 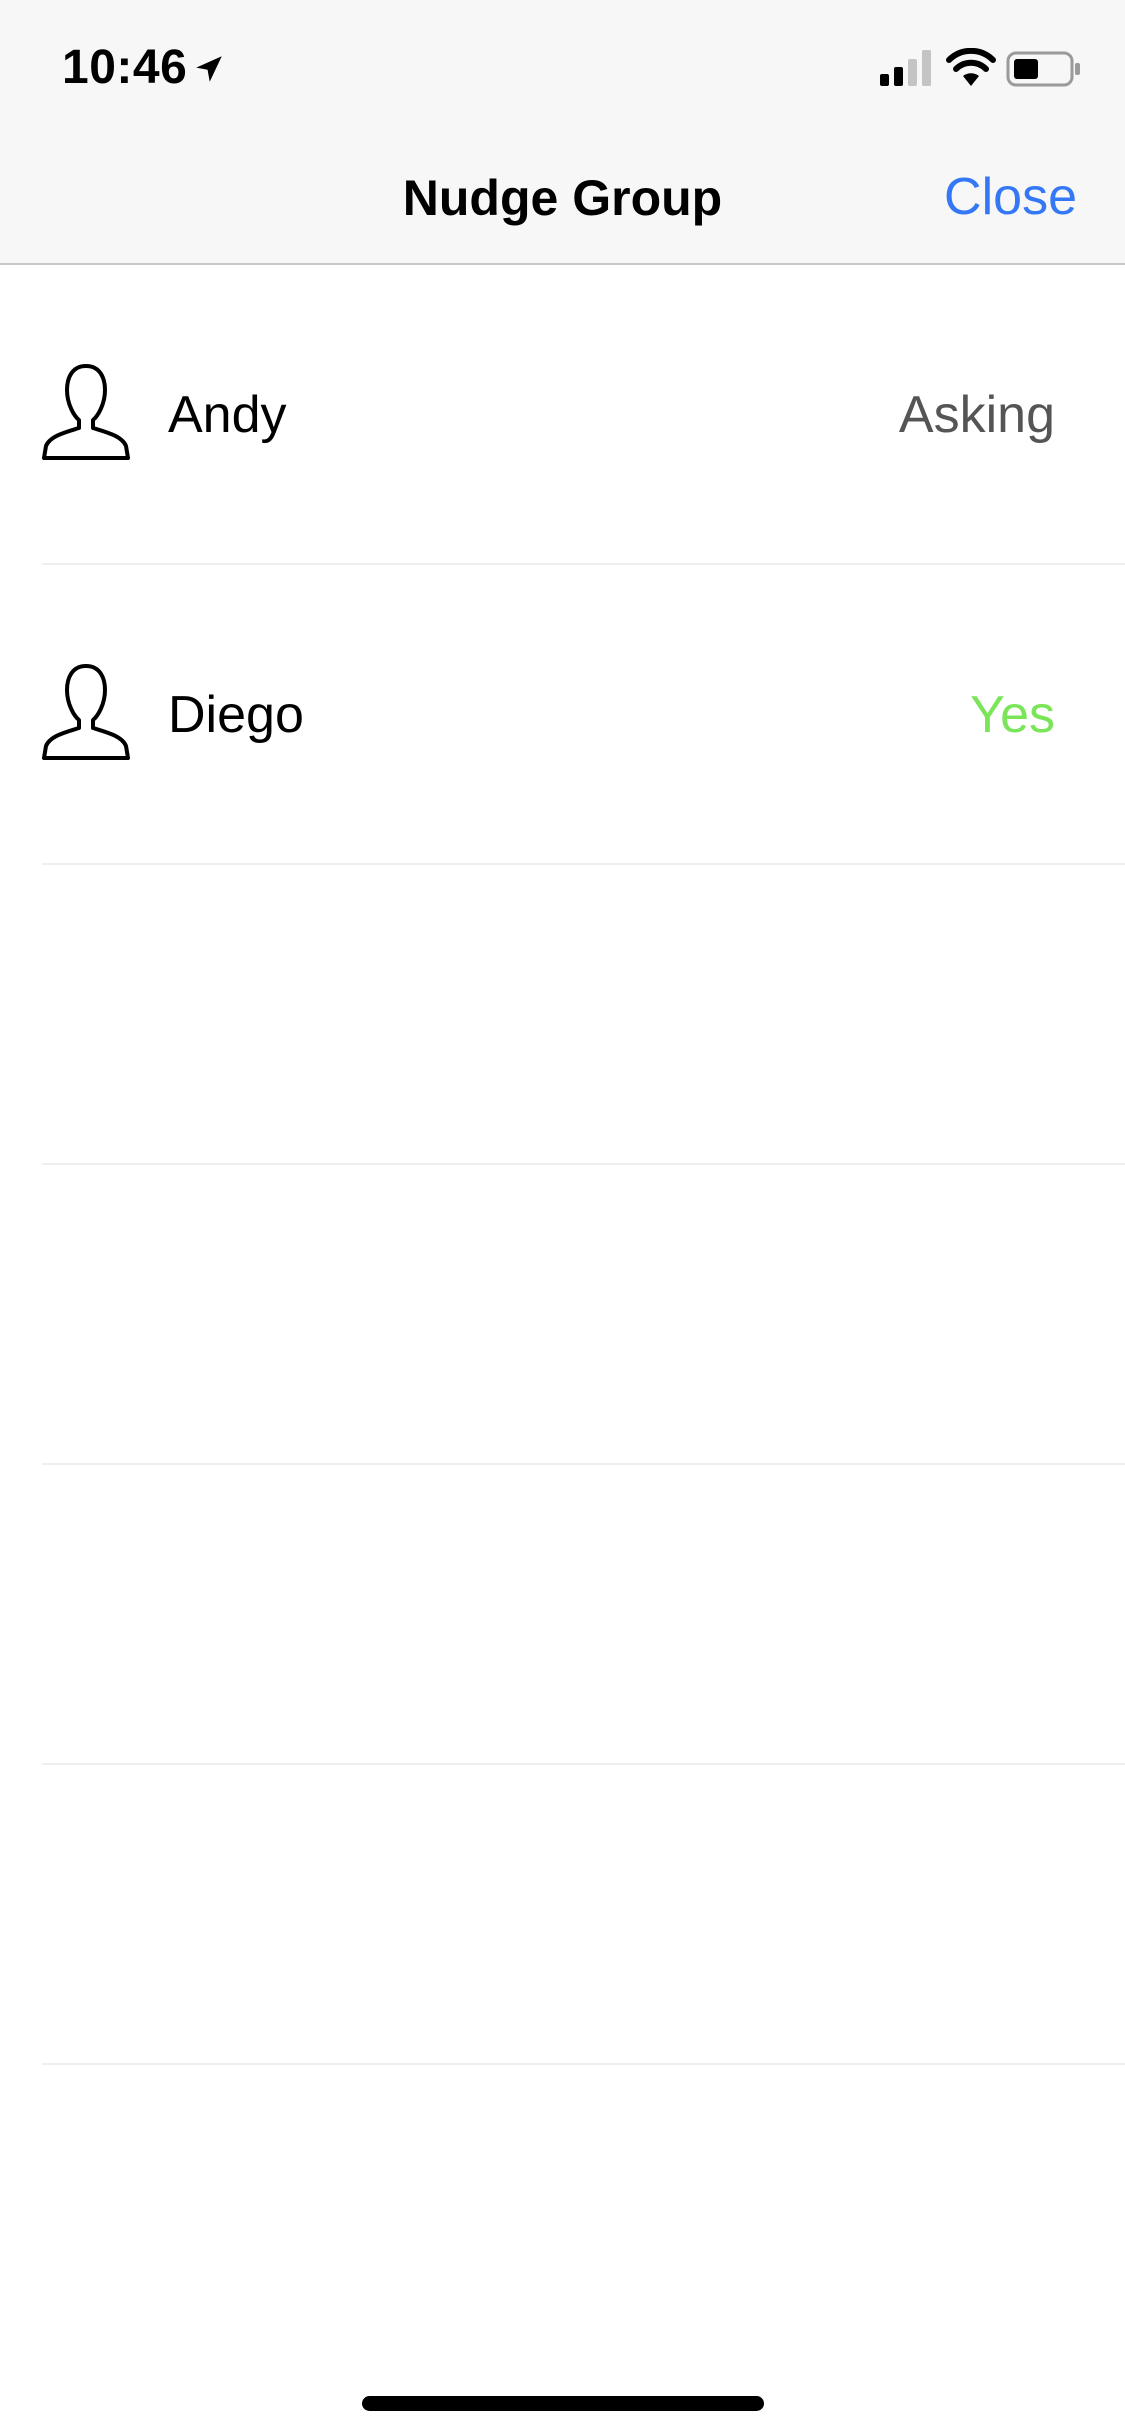 What do you see at coordinates (1010, 197) in the screenshot?
I see `close-button: Close` at bounding box center [1010, 197].